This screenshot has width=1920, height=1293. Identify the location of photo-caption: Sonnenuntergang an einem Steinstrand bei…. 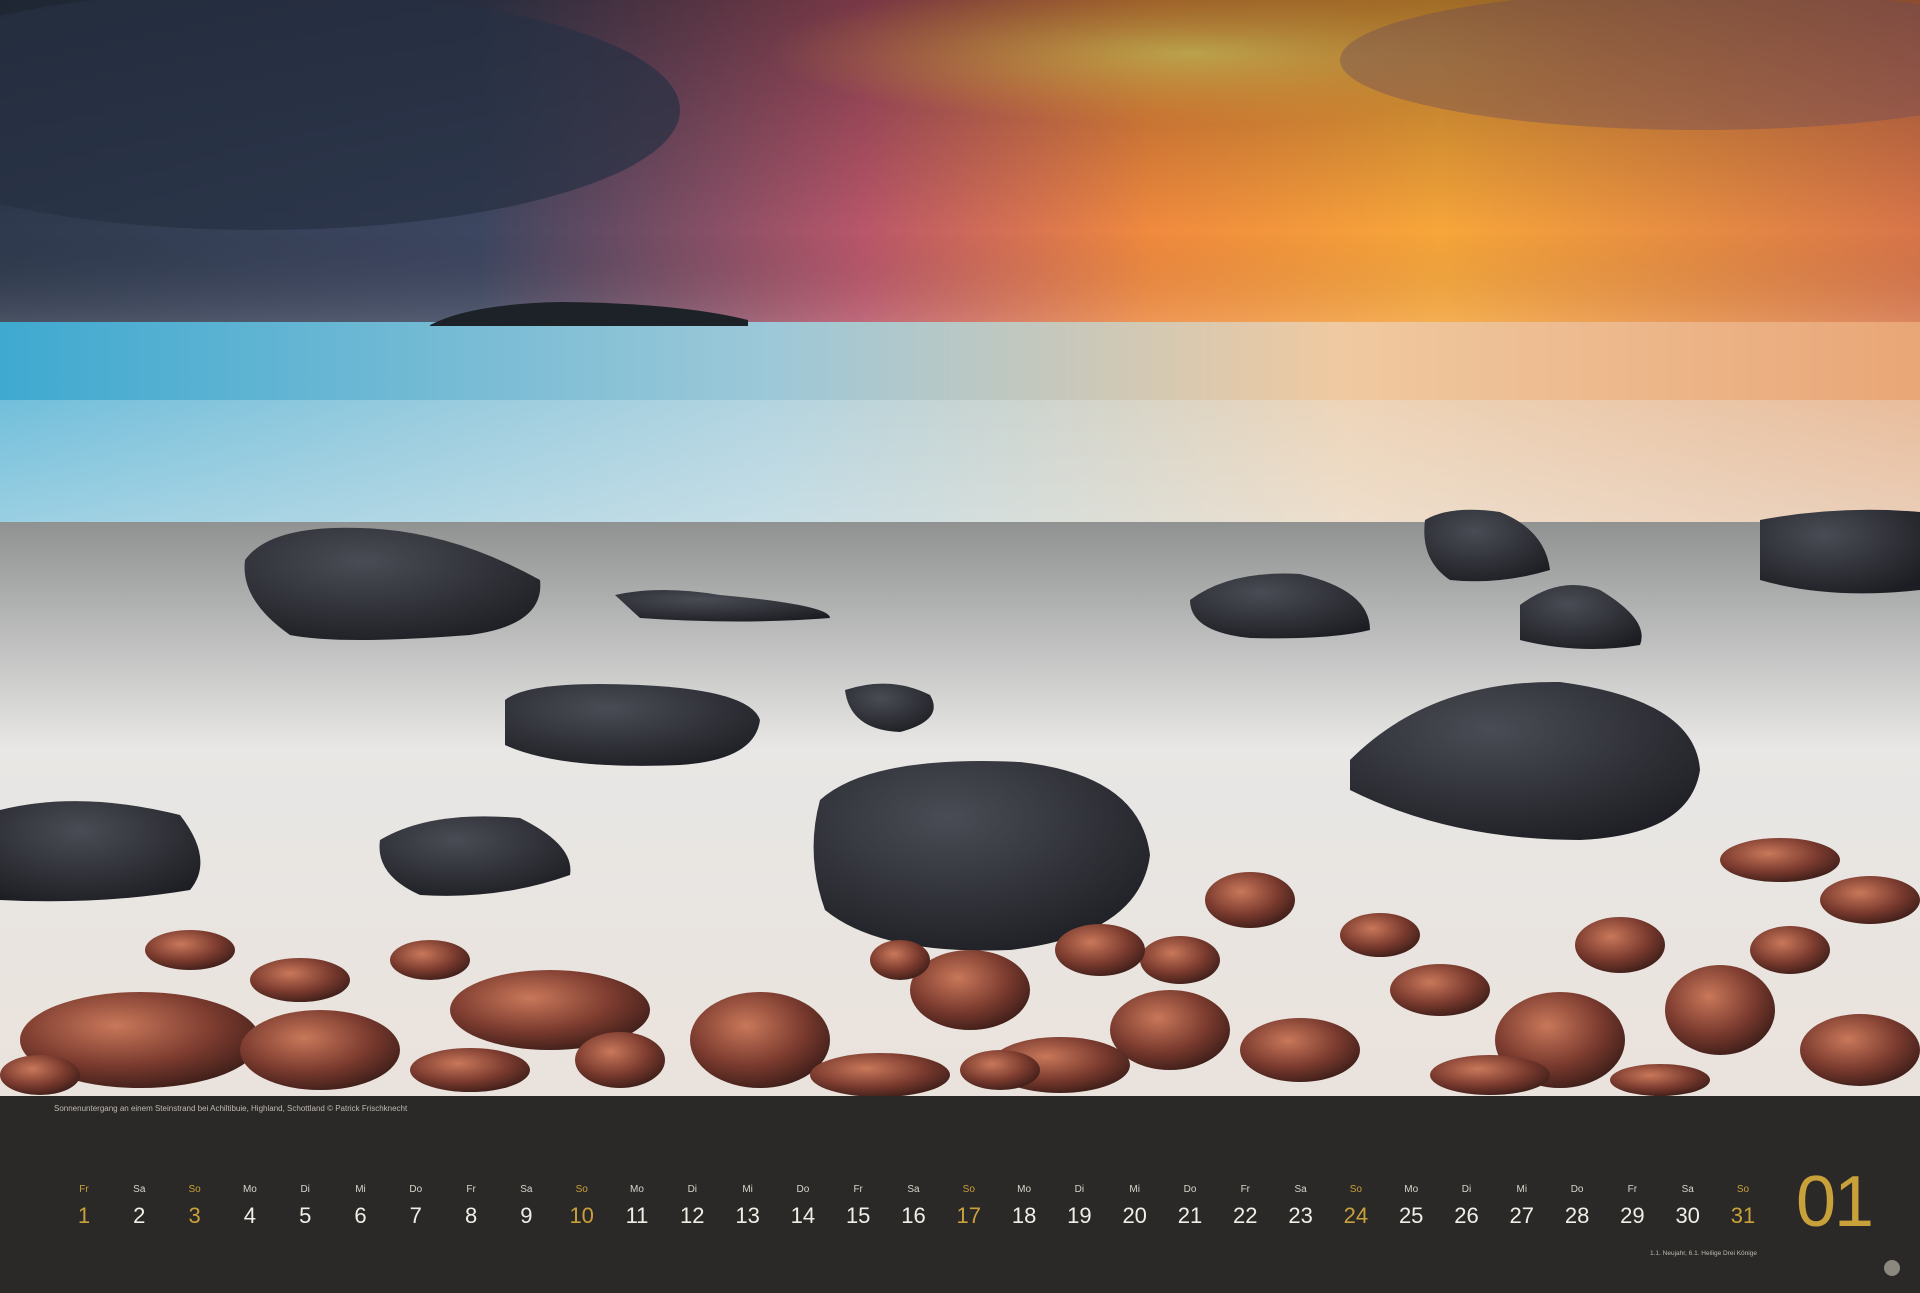
(231, 1108).